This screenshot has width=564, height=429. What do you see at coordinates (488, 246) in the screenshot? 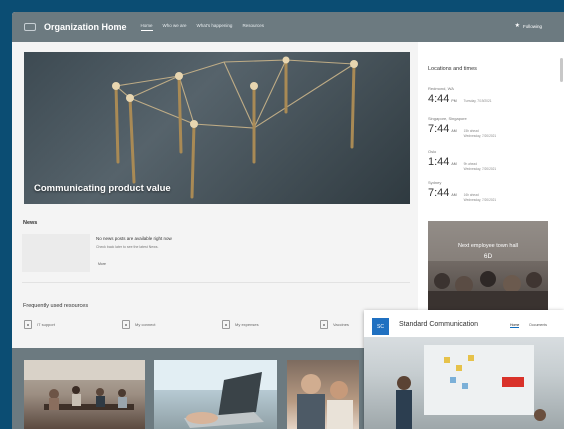
I see `townhall-title: Next employee town hall` at bounding box center [488, 246].